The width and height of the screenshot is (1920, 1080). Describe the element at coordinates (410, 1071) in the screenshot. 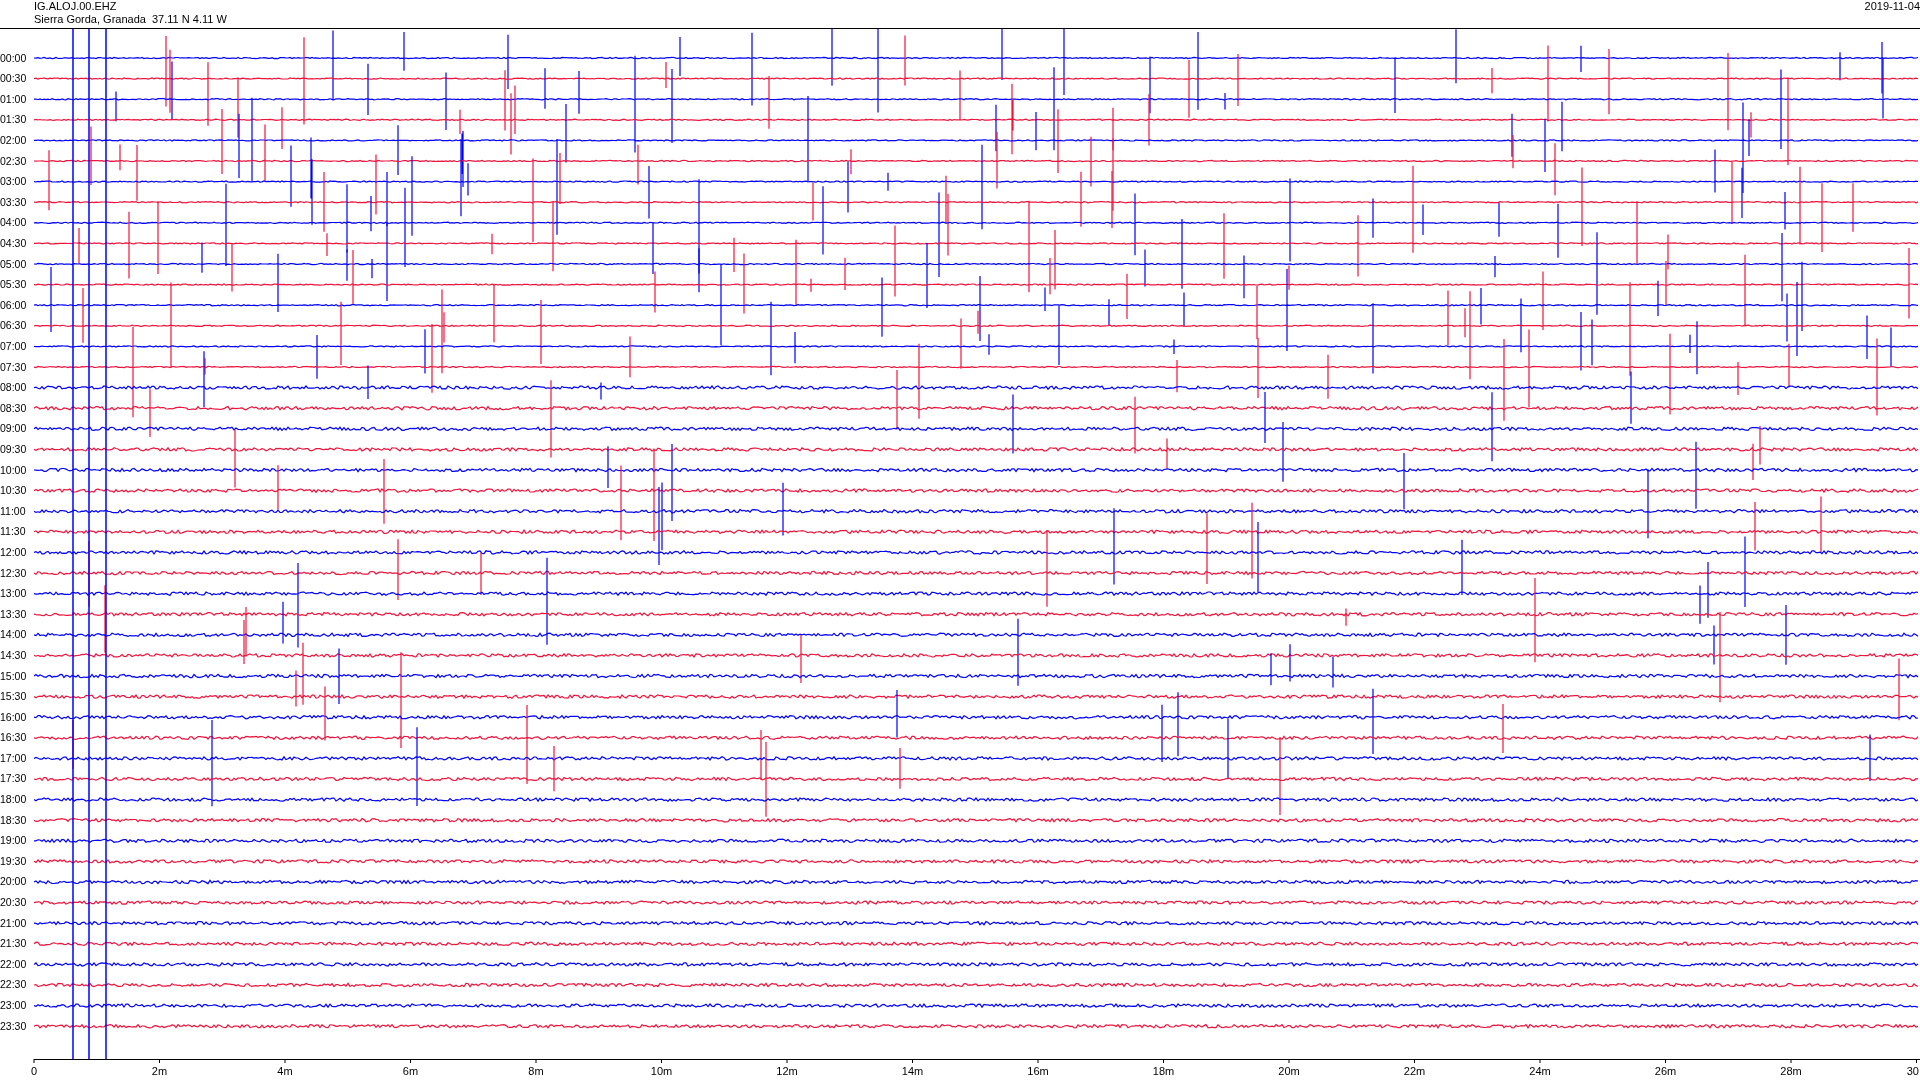

I see `axis-tick-label: 6m` at that location.